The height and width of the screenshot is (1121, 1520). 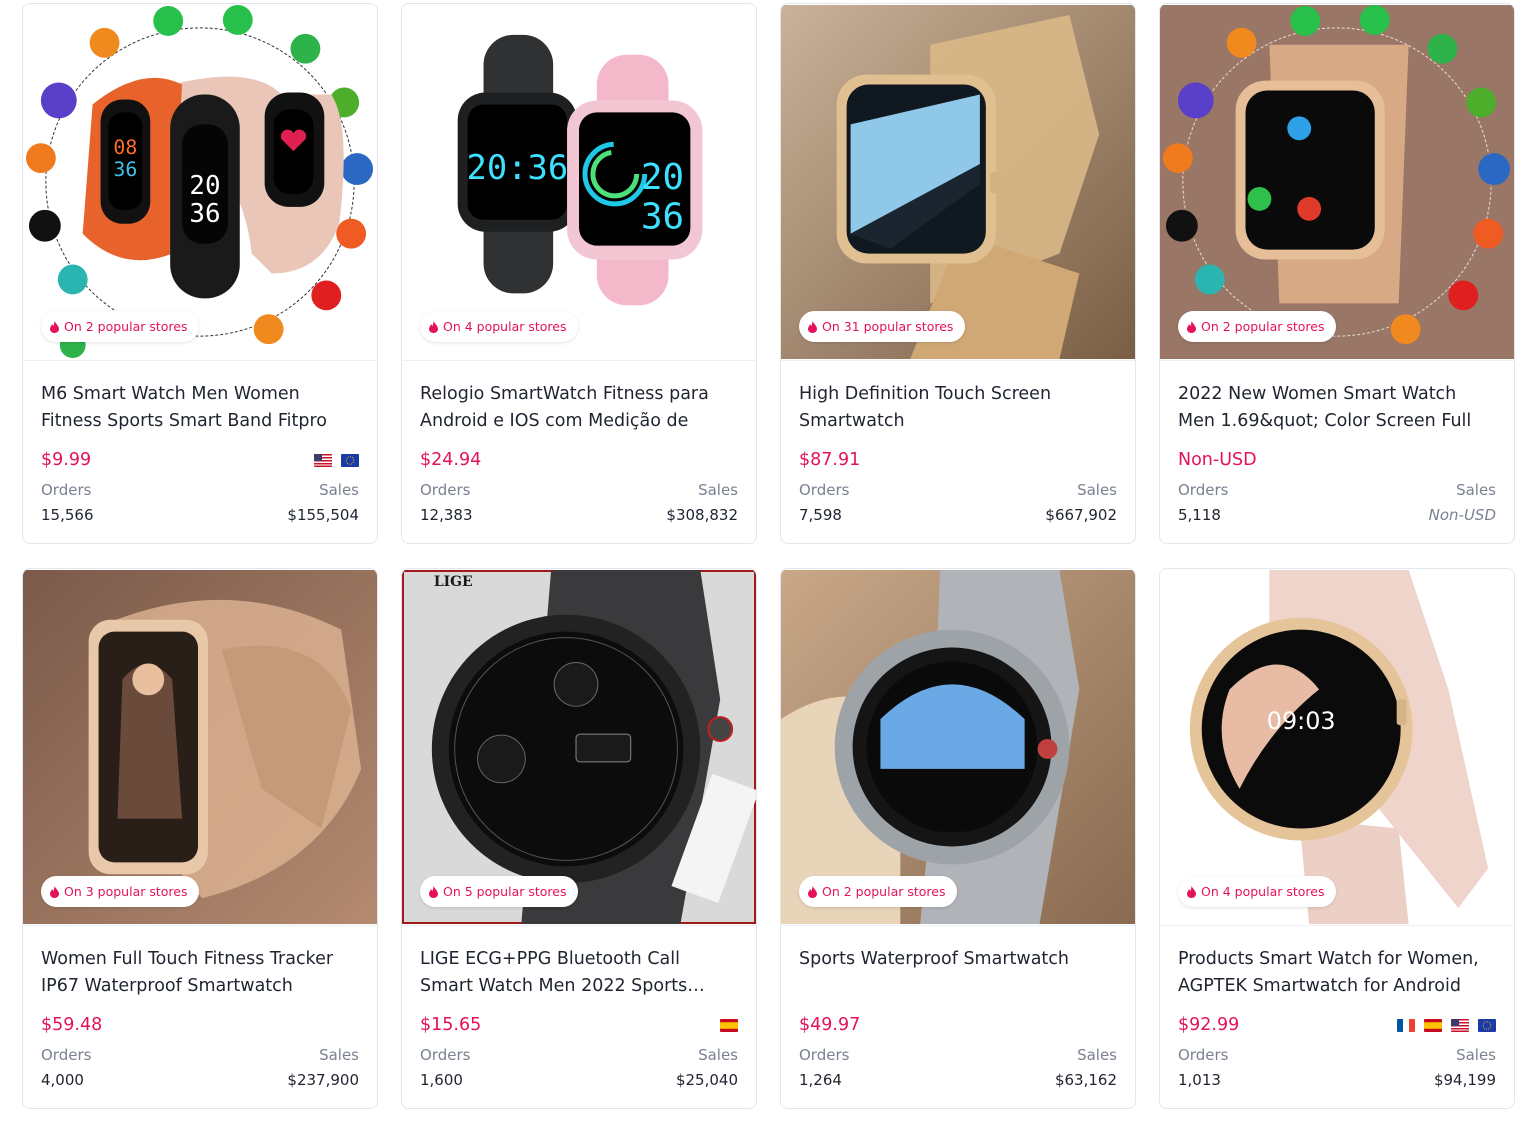 I want to click on svg-text: 08, so click(x=125, y=147).